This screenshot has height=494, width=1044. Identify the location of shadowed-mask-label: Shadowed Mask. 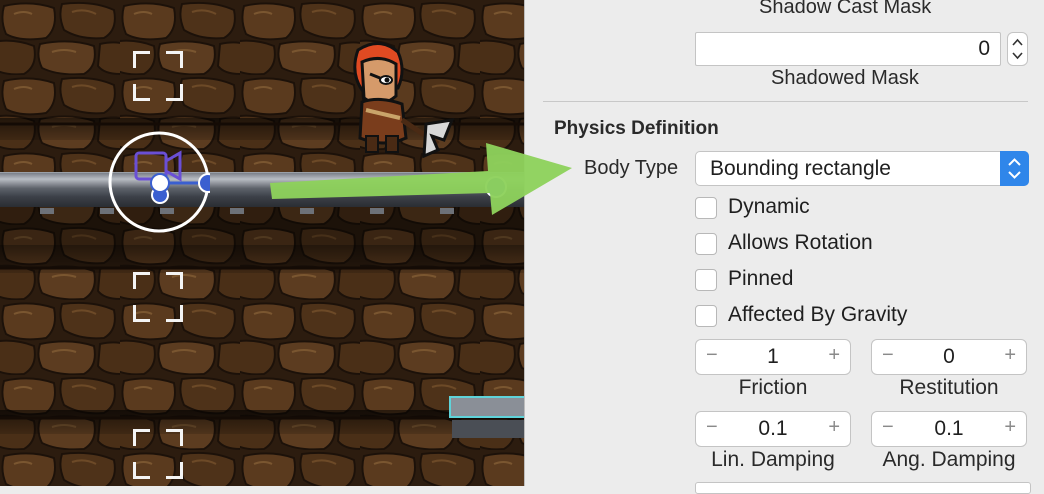
(845, 78).